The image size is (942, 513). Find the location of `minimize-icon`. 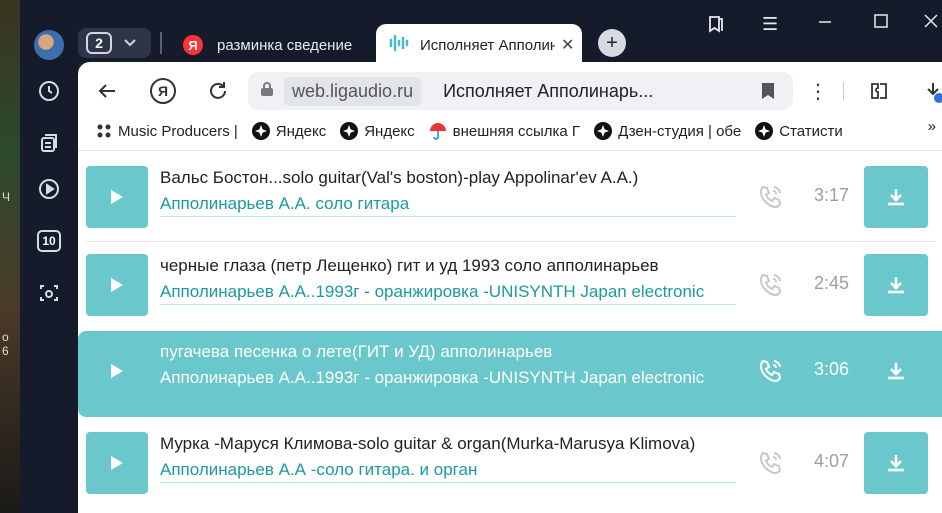

minimize-icon is located at coordinates (825, 23).